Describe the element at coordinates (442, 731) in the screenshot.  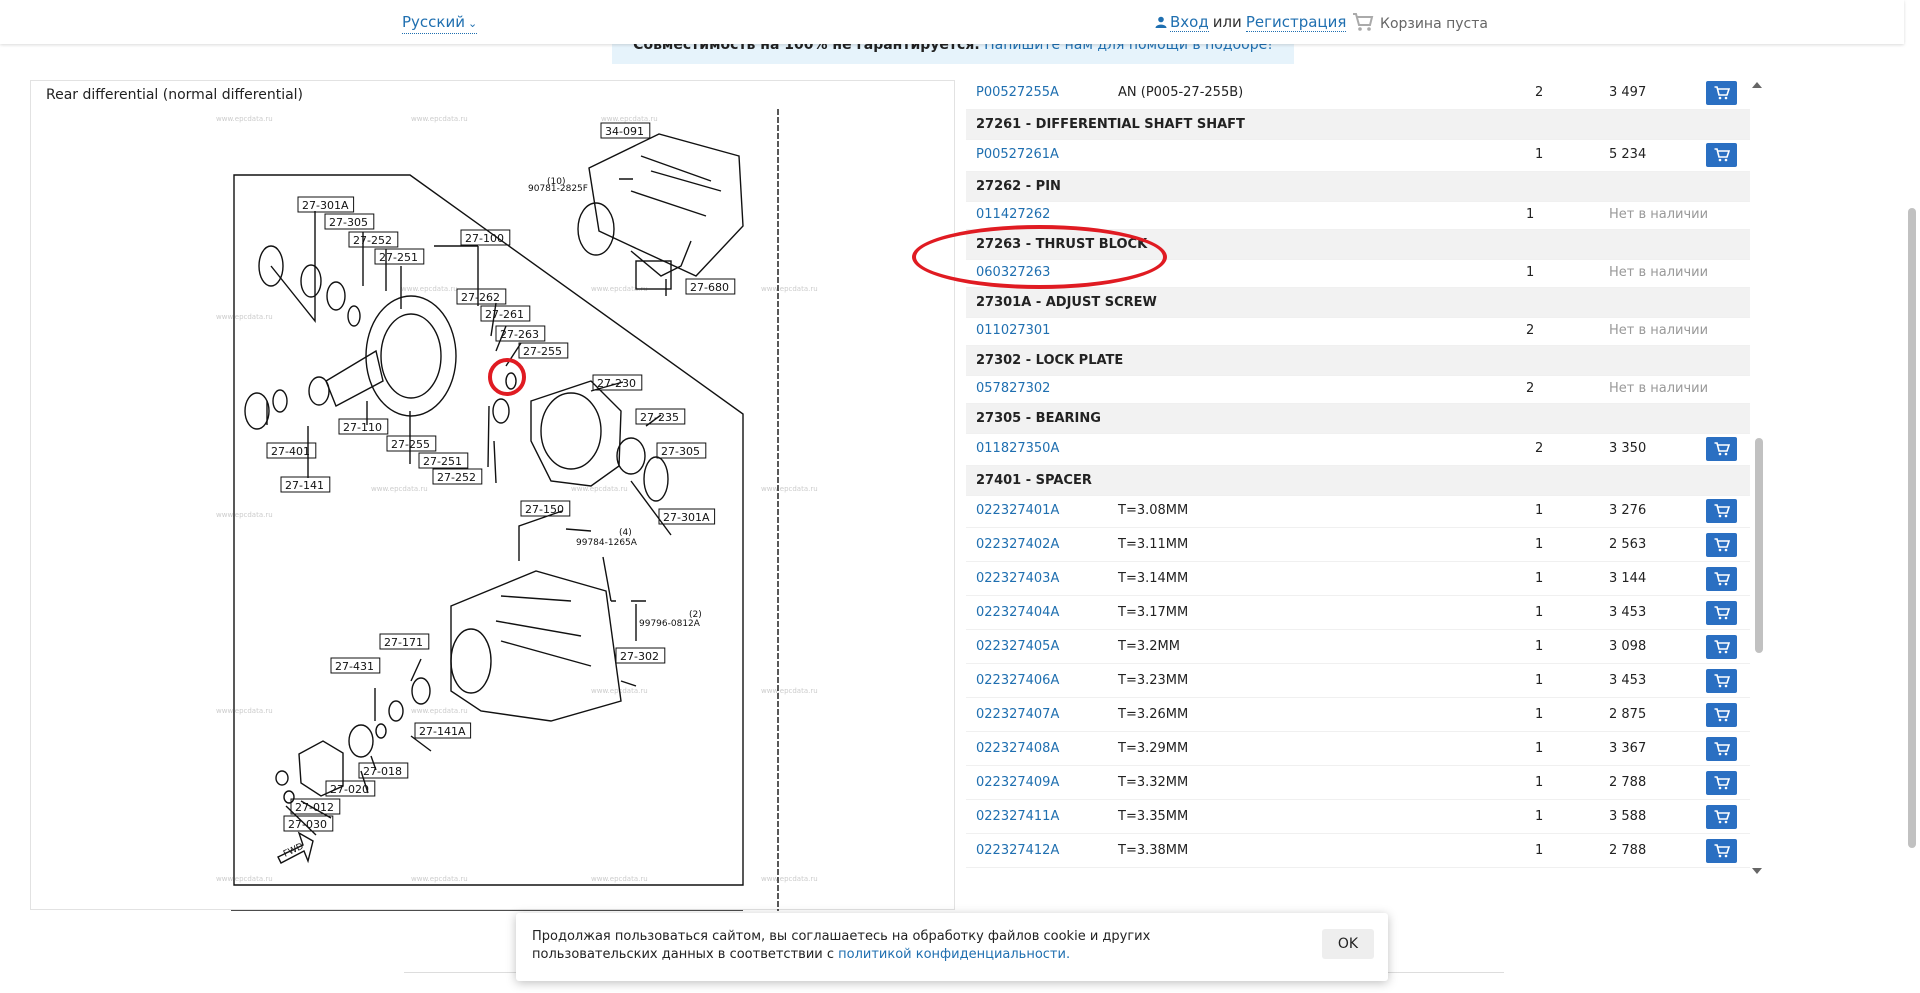
I see `callout-label: 27-141A` at that location.